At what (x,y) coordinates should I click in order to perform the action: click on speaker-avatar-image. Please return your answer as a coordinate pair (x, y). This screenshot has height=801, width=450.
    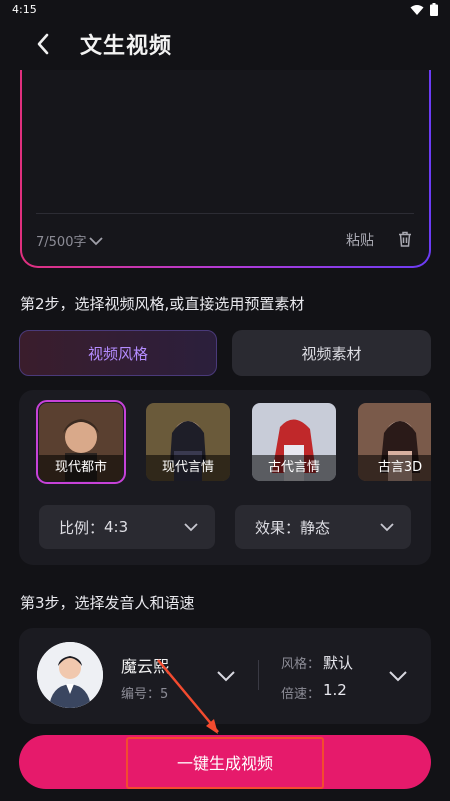
    Looking at the image, I should click on (70, 675).